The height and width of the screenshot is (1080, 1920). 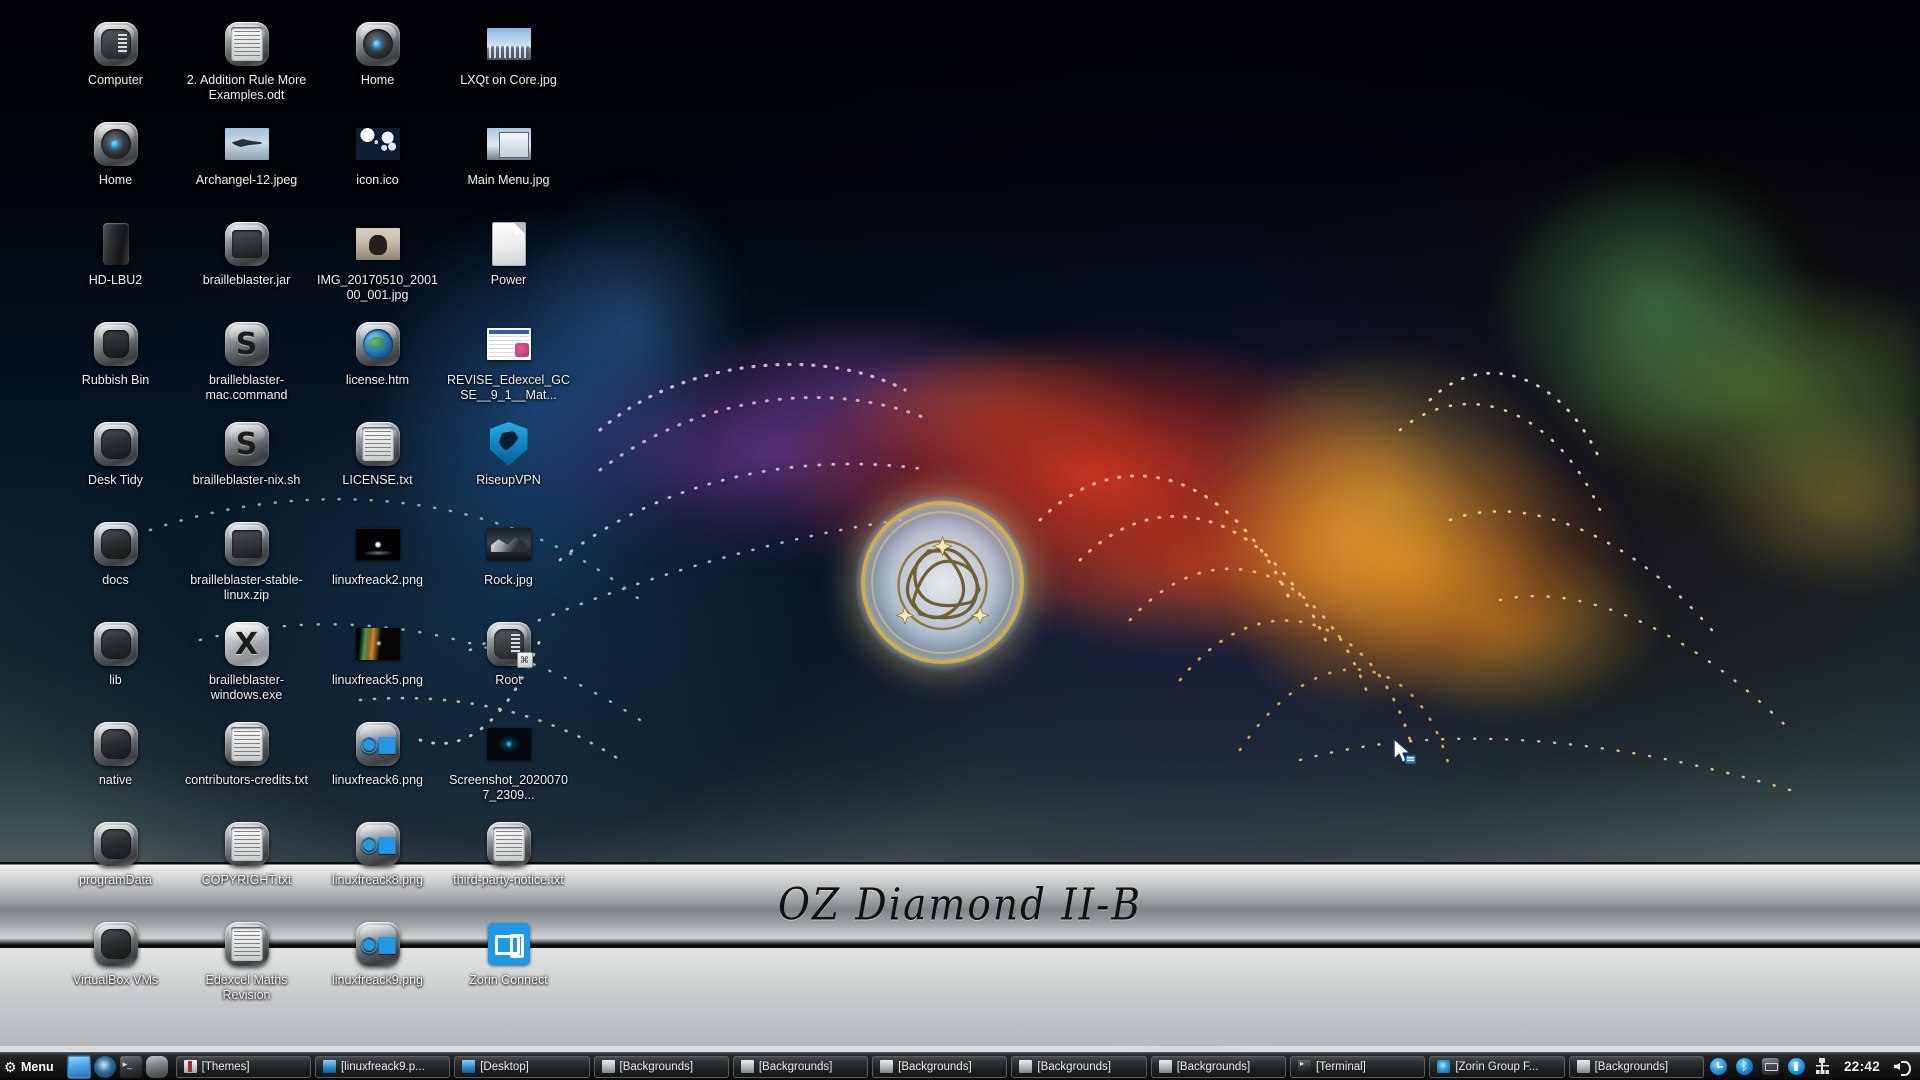 I want to click on globe-html-icon, so click(x=378, y=344).